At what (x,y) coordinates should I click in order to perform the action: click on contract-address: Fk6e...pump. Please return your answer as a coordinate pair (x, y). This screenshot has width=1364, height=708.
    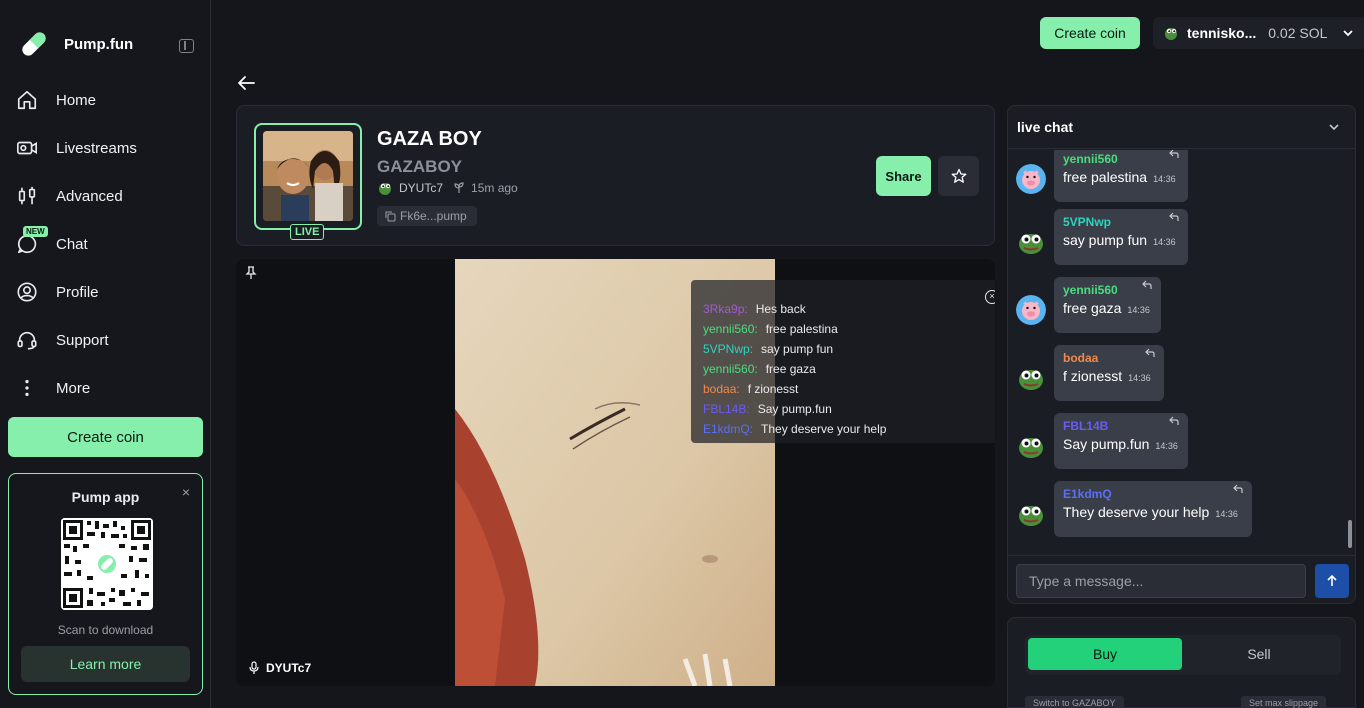
    Looking at the image, I should click on (433, 216).